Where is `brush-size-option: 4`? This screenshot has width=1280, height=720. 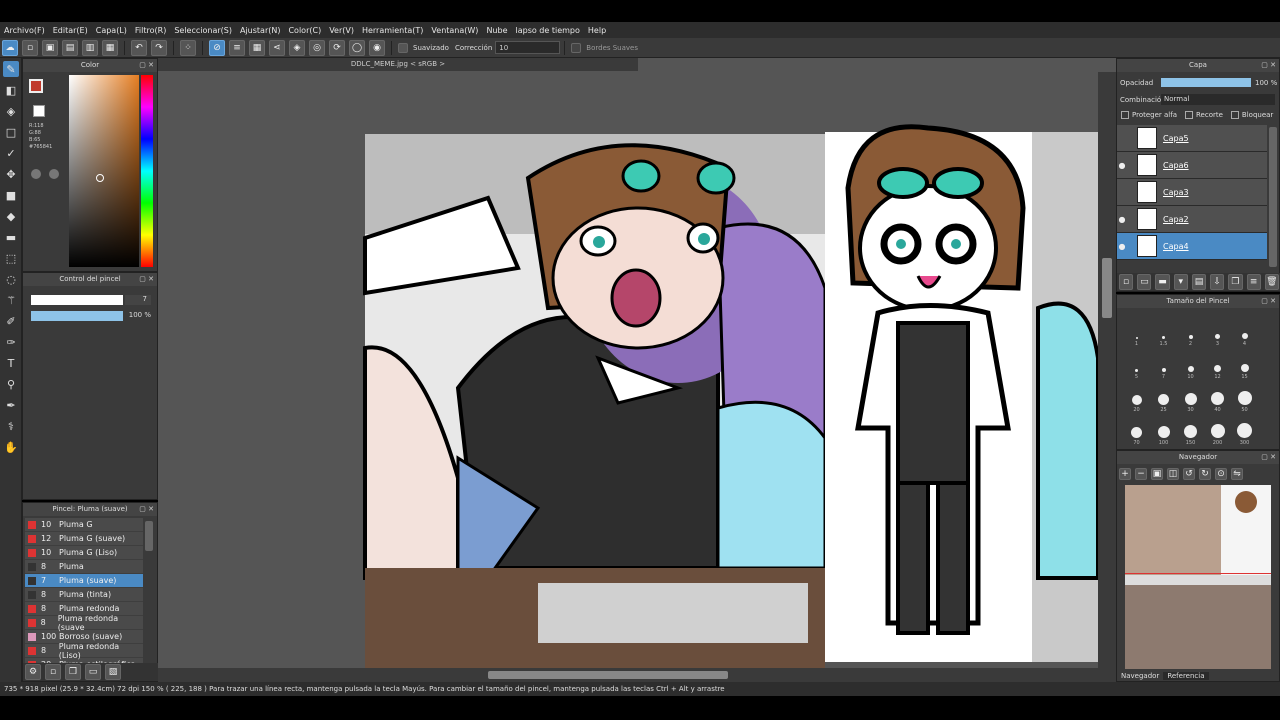 brush-size-option: 4 is located at coordinates (1244, 330).